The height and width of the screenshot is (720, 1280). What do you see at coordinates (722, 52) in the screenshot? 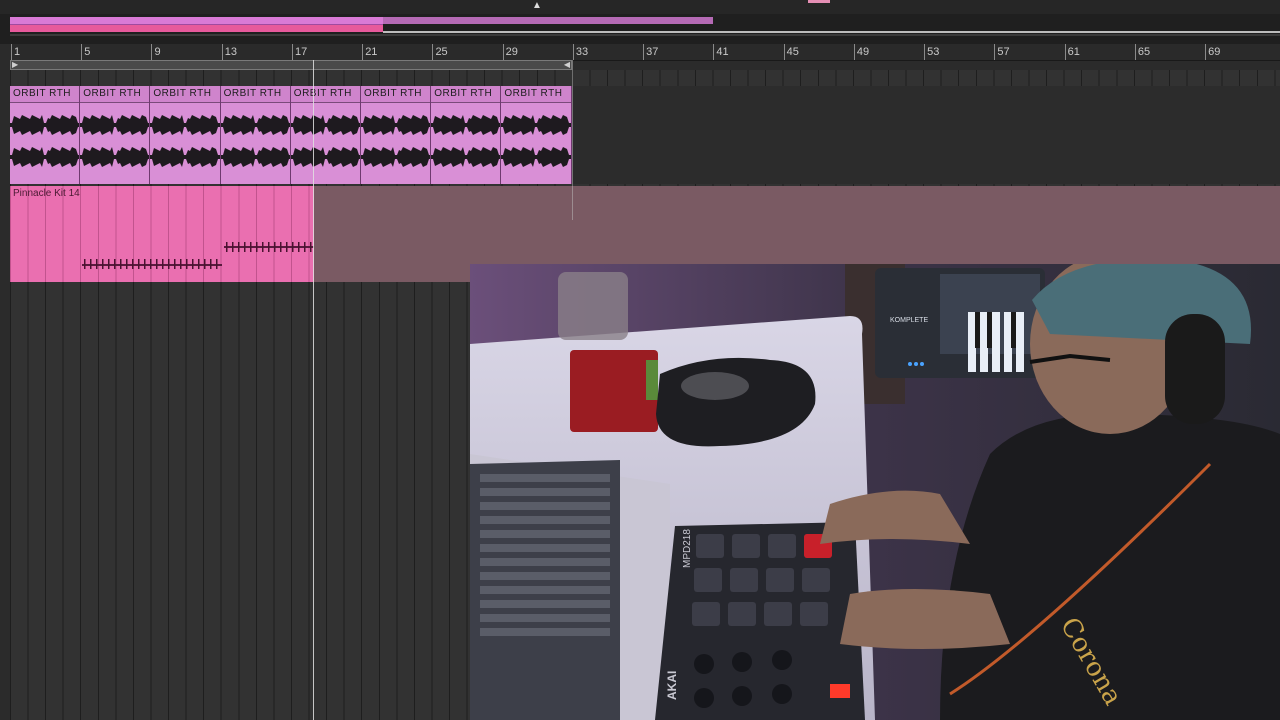
I see `ruler-bar-label: 41` at bounding box center [722, 52].